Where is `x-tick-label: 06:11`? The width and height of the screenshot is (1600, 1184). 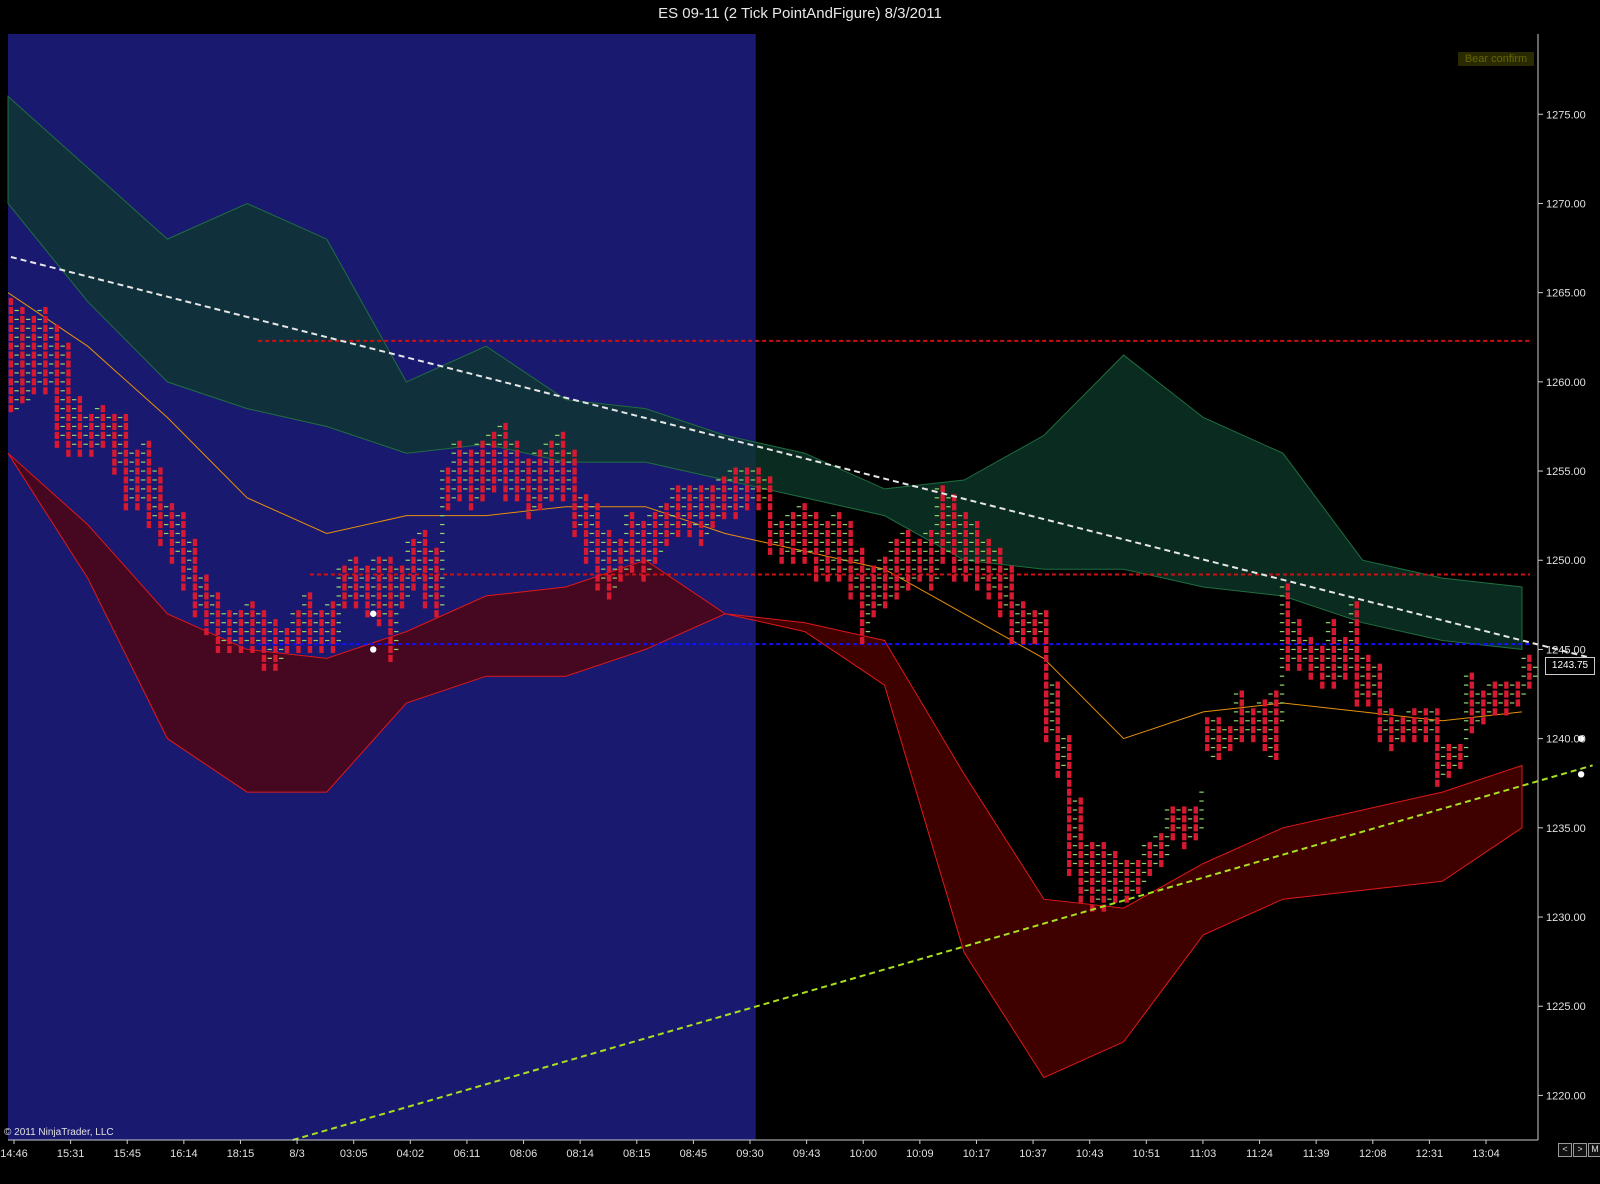 x-tick-label: 06:11 is located at coordinates (467, 1154).